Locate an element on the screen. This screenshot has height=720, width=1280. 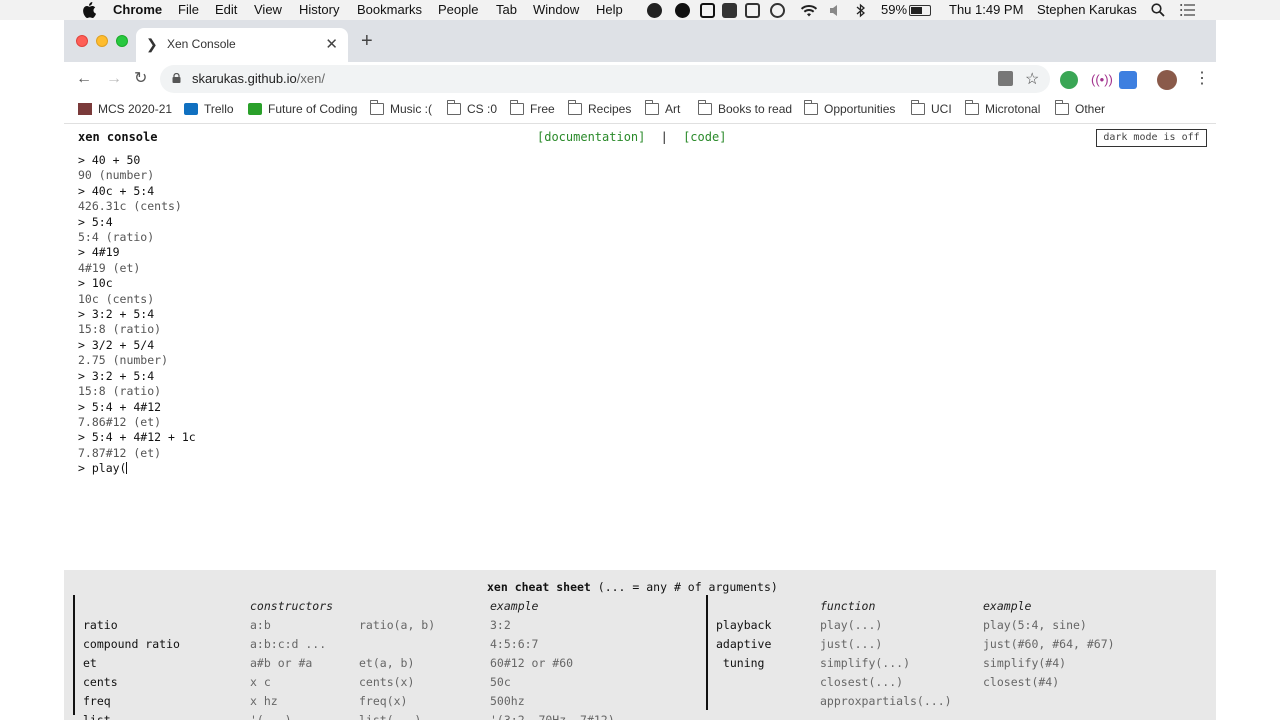
cheat-type-name: et is located at coordinates (90, 663).